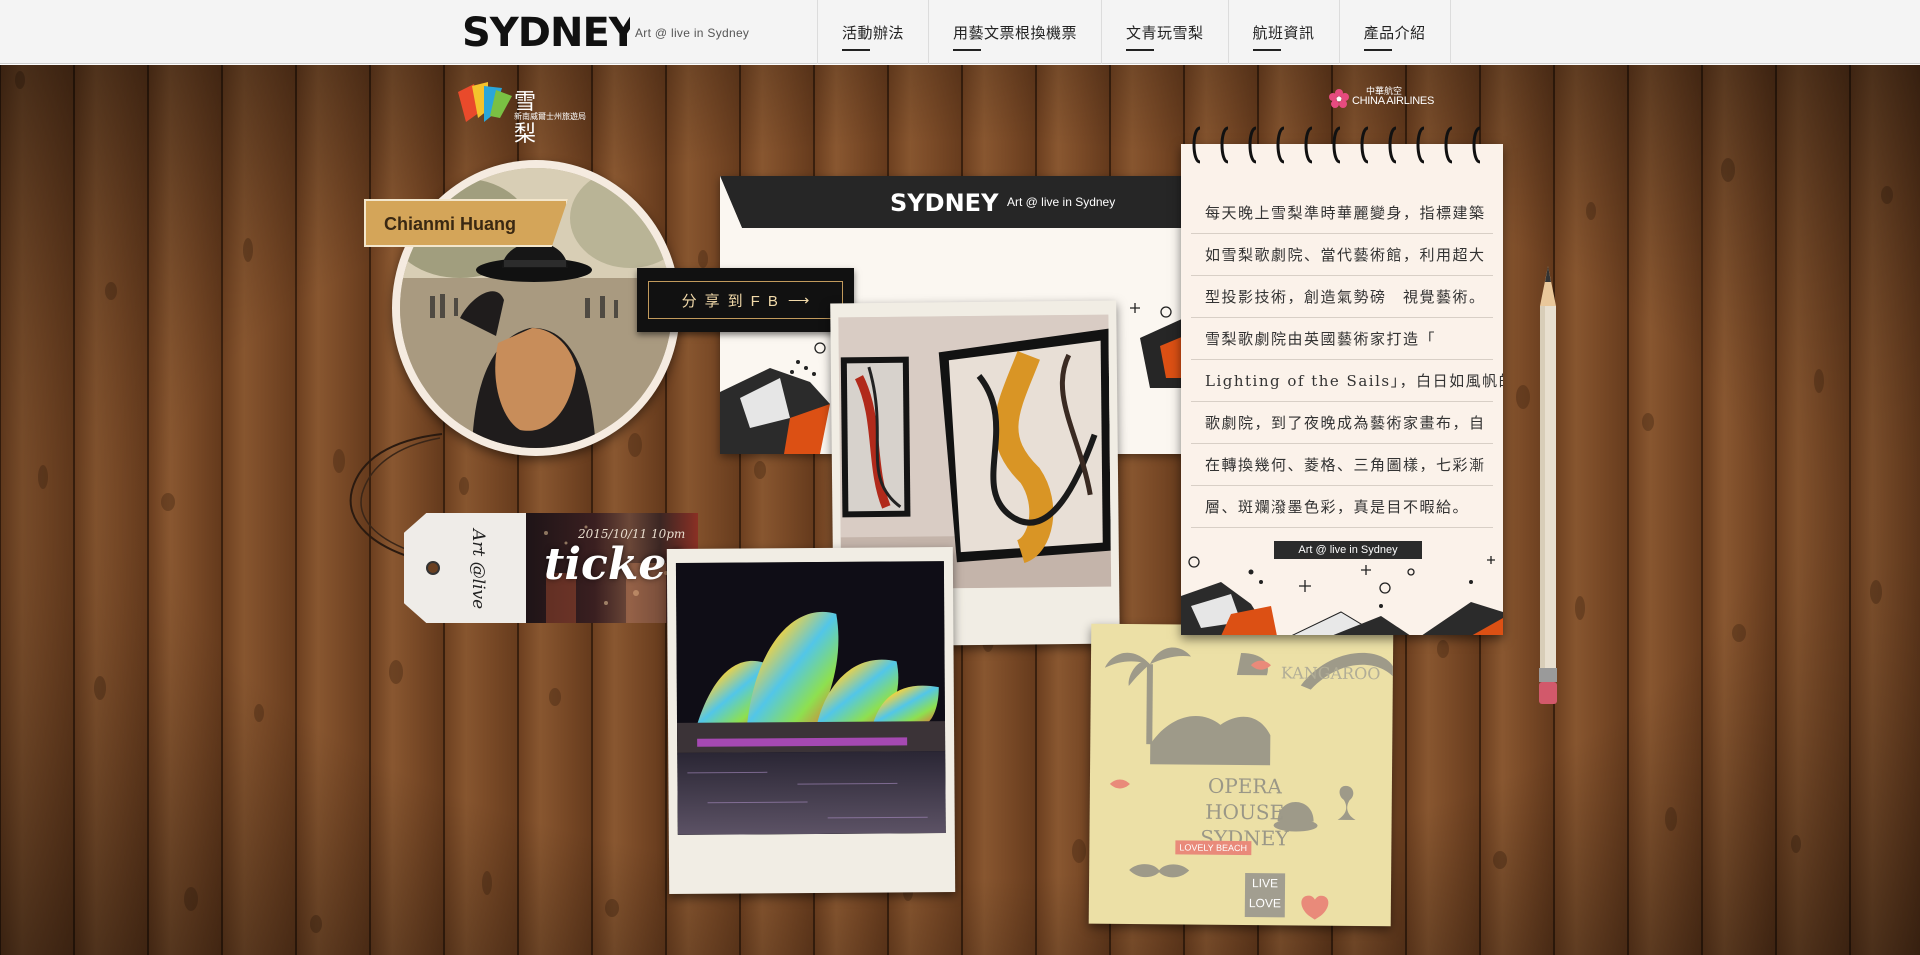  I want to click on nav-label: 活動辦法, so click(873, 32).